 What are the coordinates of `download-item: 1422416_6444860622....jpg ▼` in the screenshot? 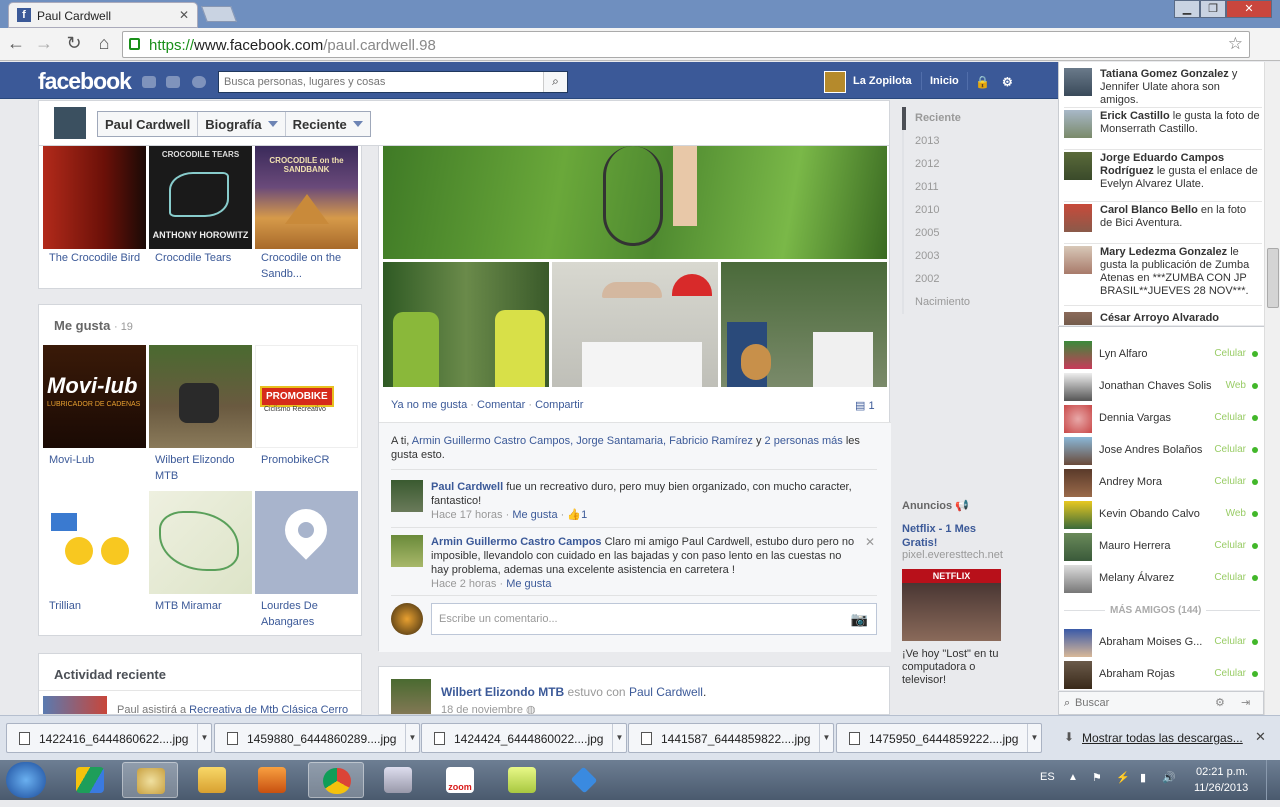 It's located at (109, 738).